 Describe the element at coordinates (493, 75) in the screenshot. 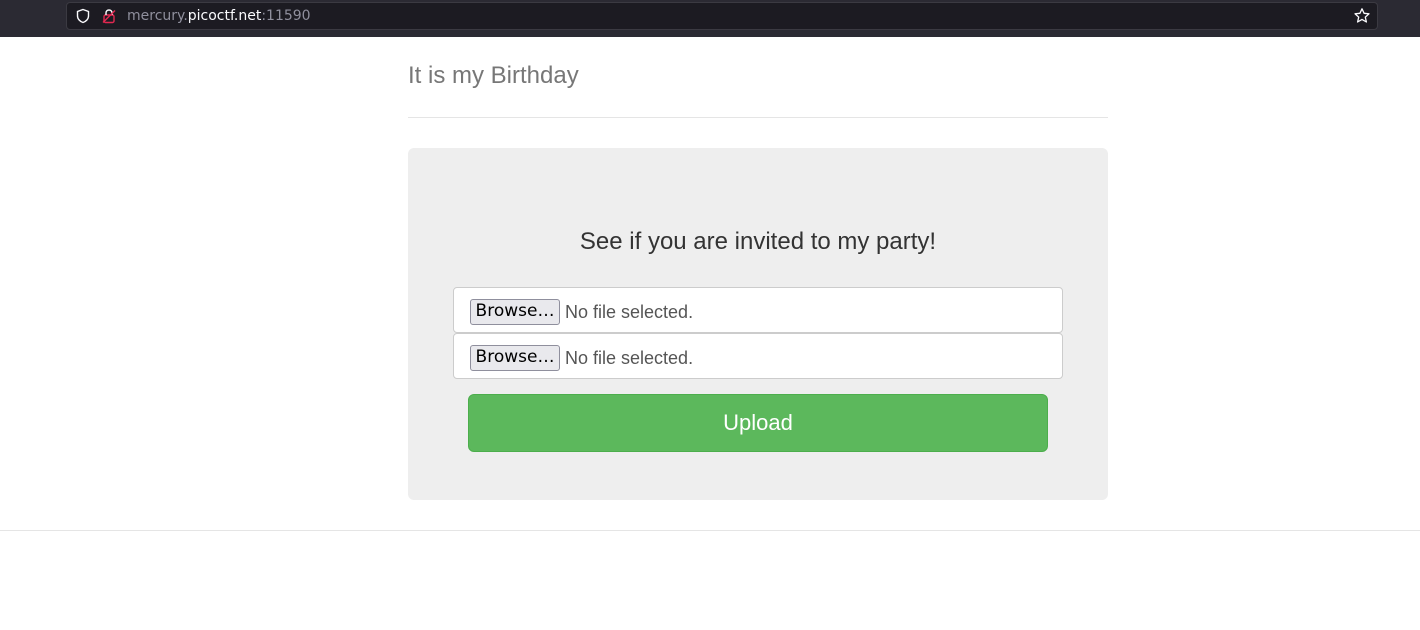

I see `page-title: It is my Birthday` at that location.